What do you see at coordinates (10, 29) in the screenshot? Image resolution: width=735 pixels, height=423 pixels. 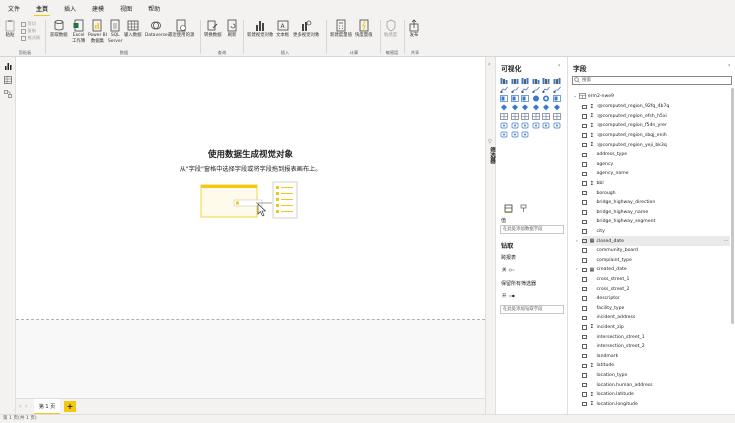 I see `paste-button: 粘贴` at bounding box center [10, 29].